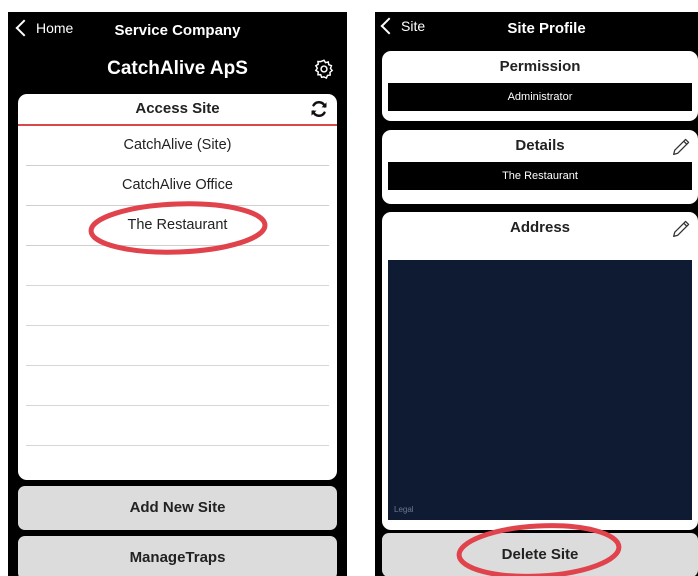 The image size is (698, 576). What do you see at coordinates (540, 97) in the screenshot?
I see `permission-value: Administrator` at bounding box center [540, 97].